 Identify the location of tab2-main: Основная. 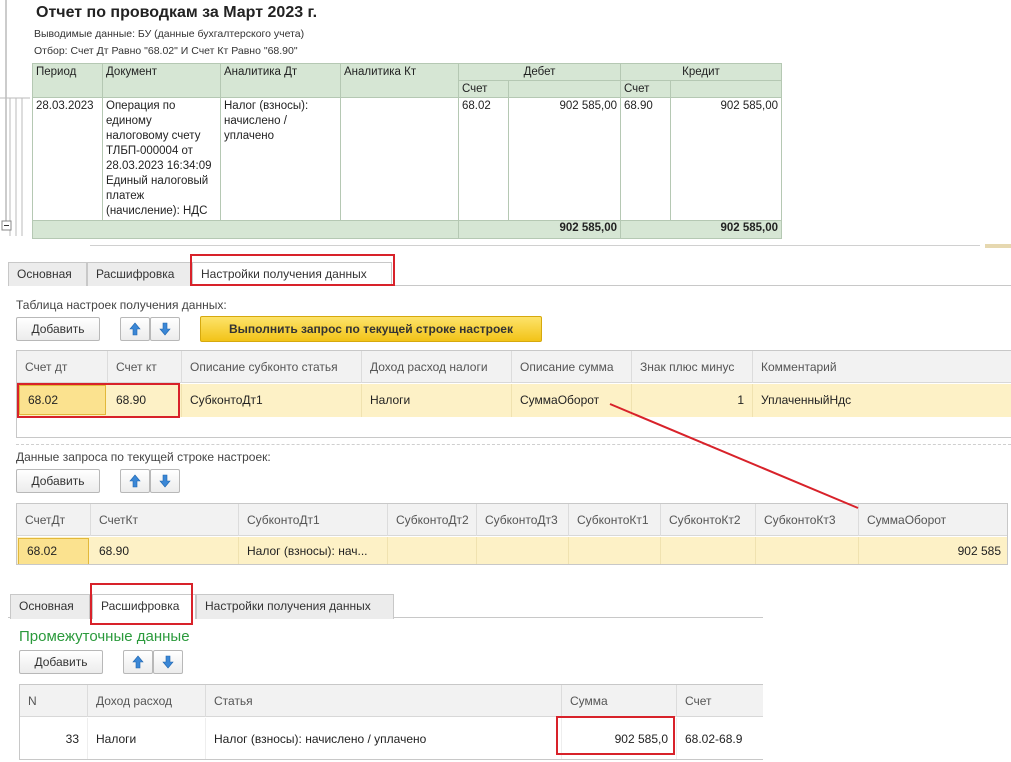
(50, 606).